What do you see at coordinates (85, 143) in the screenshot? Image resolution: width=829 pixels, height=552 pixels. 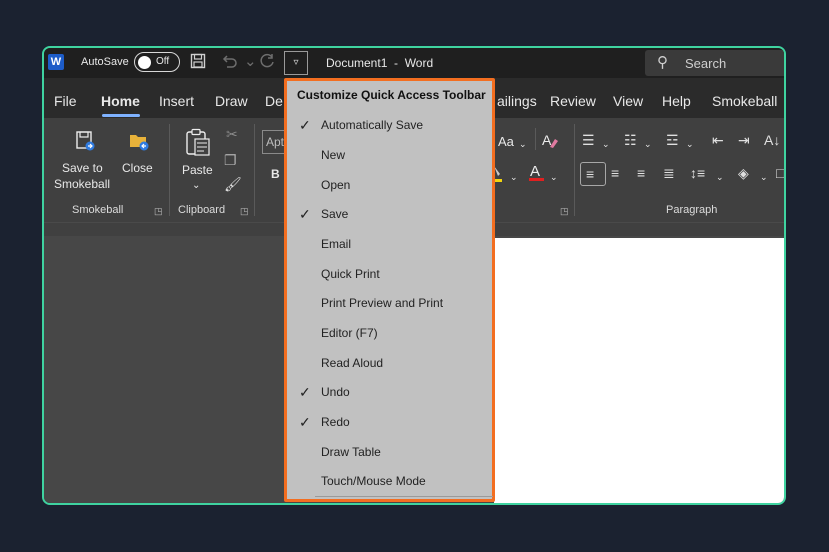 I see `save-to-smokeball-icon` at bounding box center [85, 143].